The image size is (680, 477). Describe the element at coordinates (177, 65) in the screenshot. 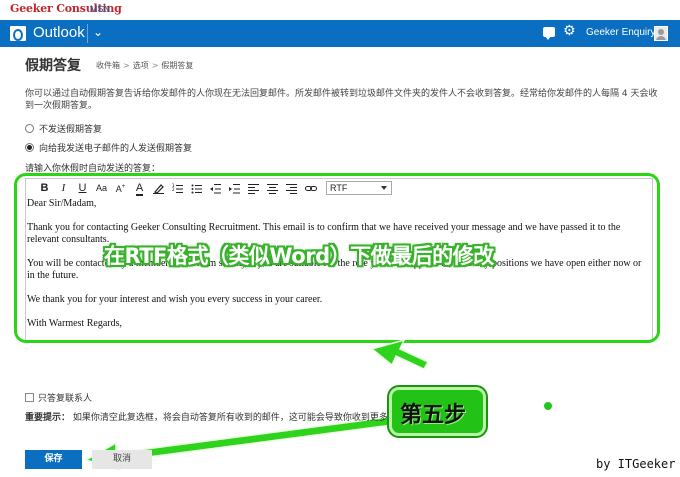

I see `breadcrumb-current: 假期答复` at that location.